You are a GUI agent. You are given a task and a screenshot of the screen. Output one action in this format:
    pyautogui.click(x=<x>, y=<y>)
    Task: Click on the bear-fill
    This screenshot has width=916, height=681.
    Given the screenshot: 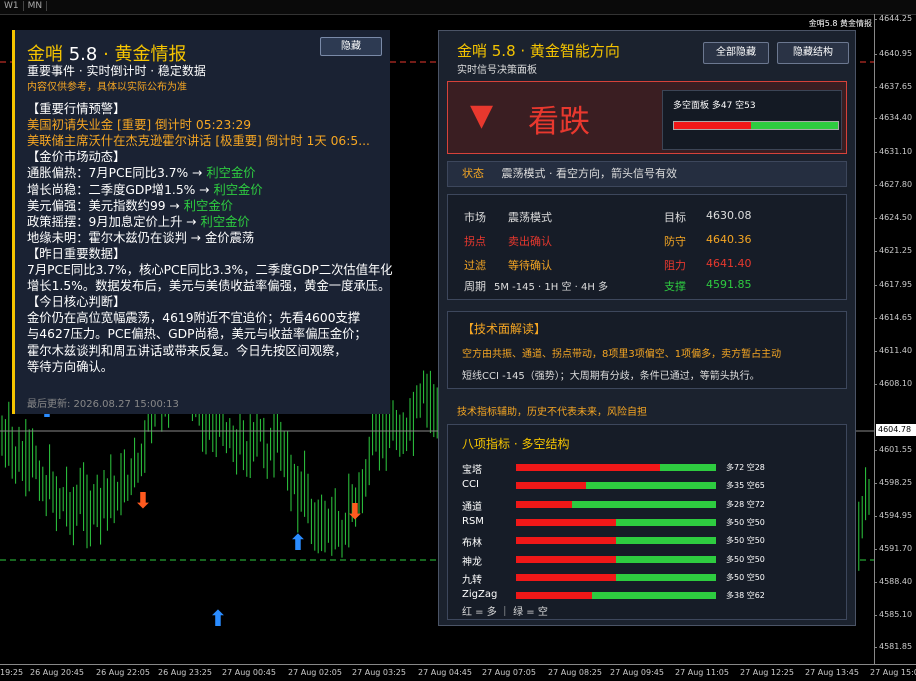 What is the action you would take?
    pyautogui.click(x=794, y=125)
    